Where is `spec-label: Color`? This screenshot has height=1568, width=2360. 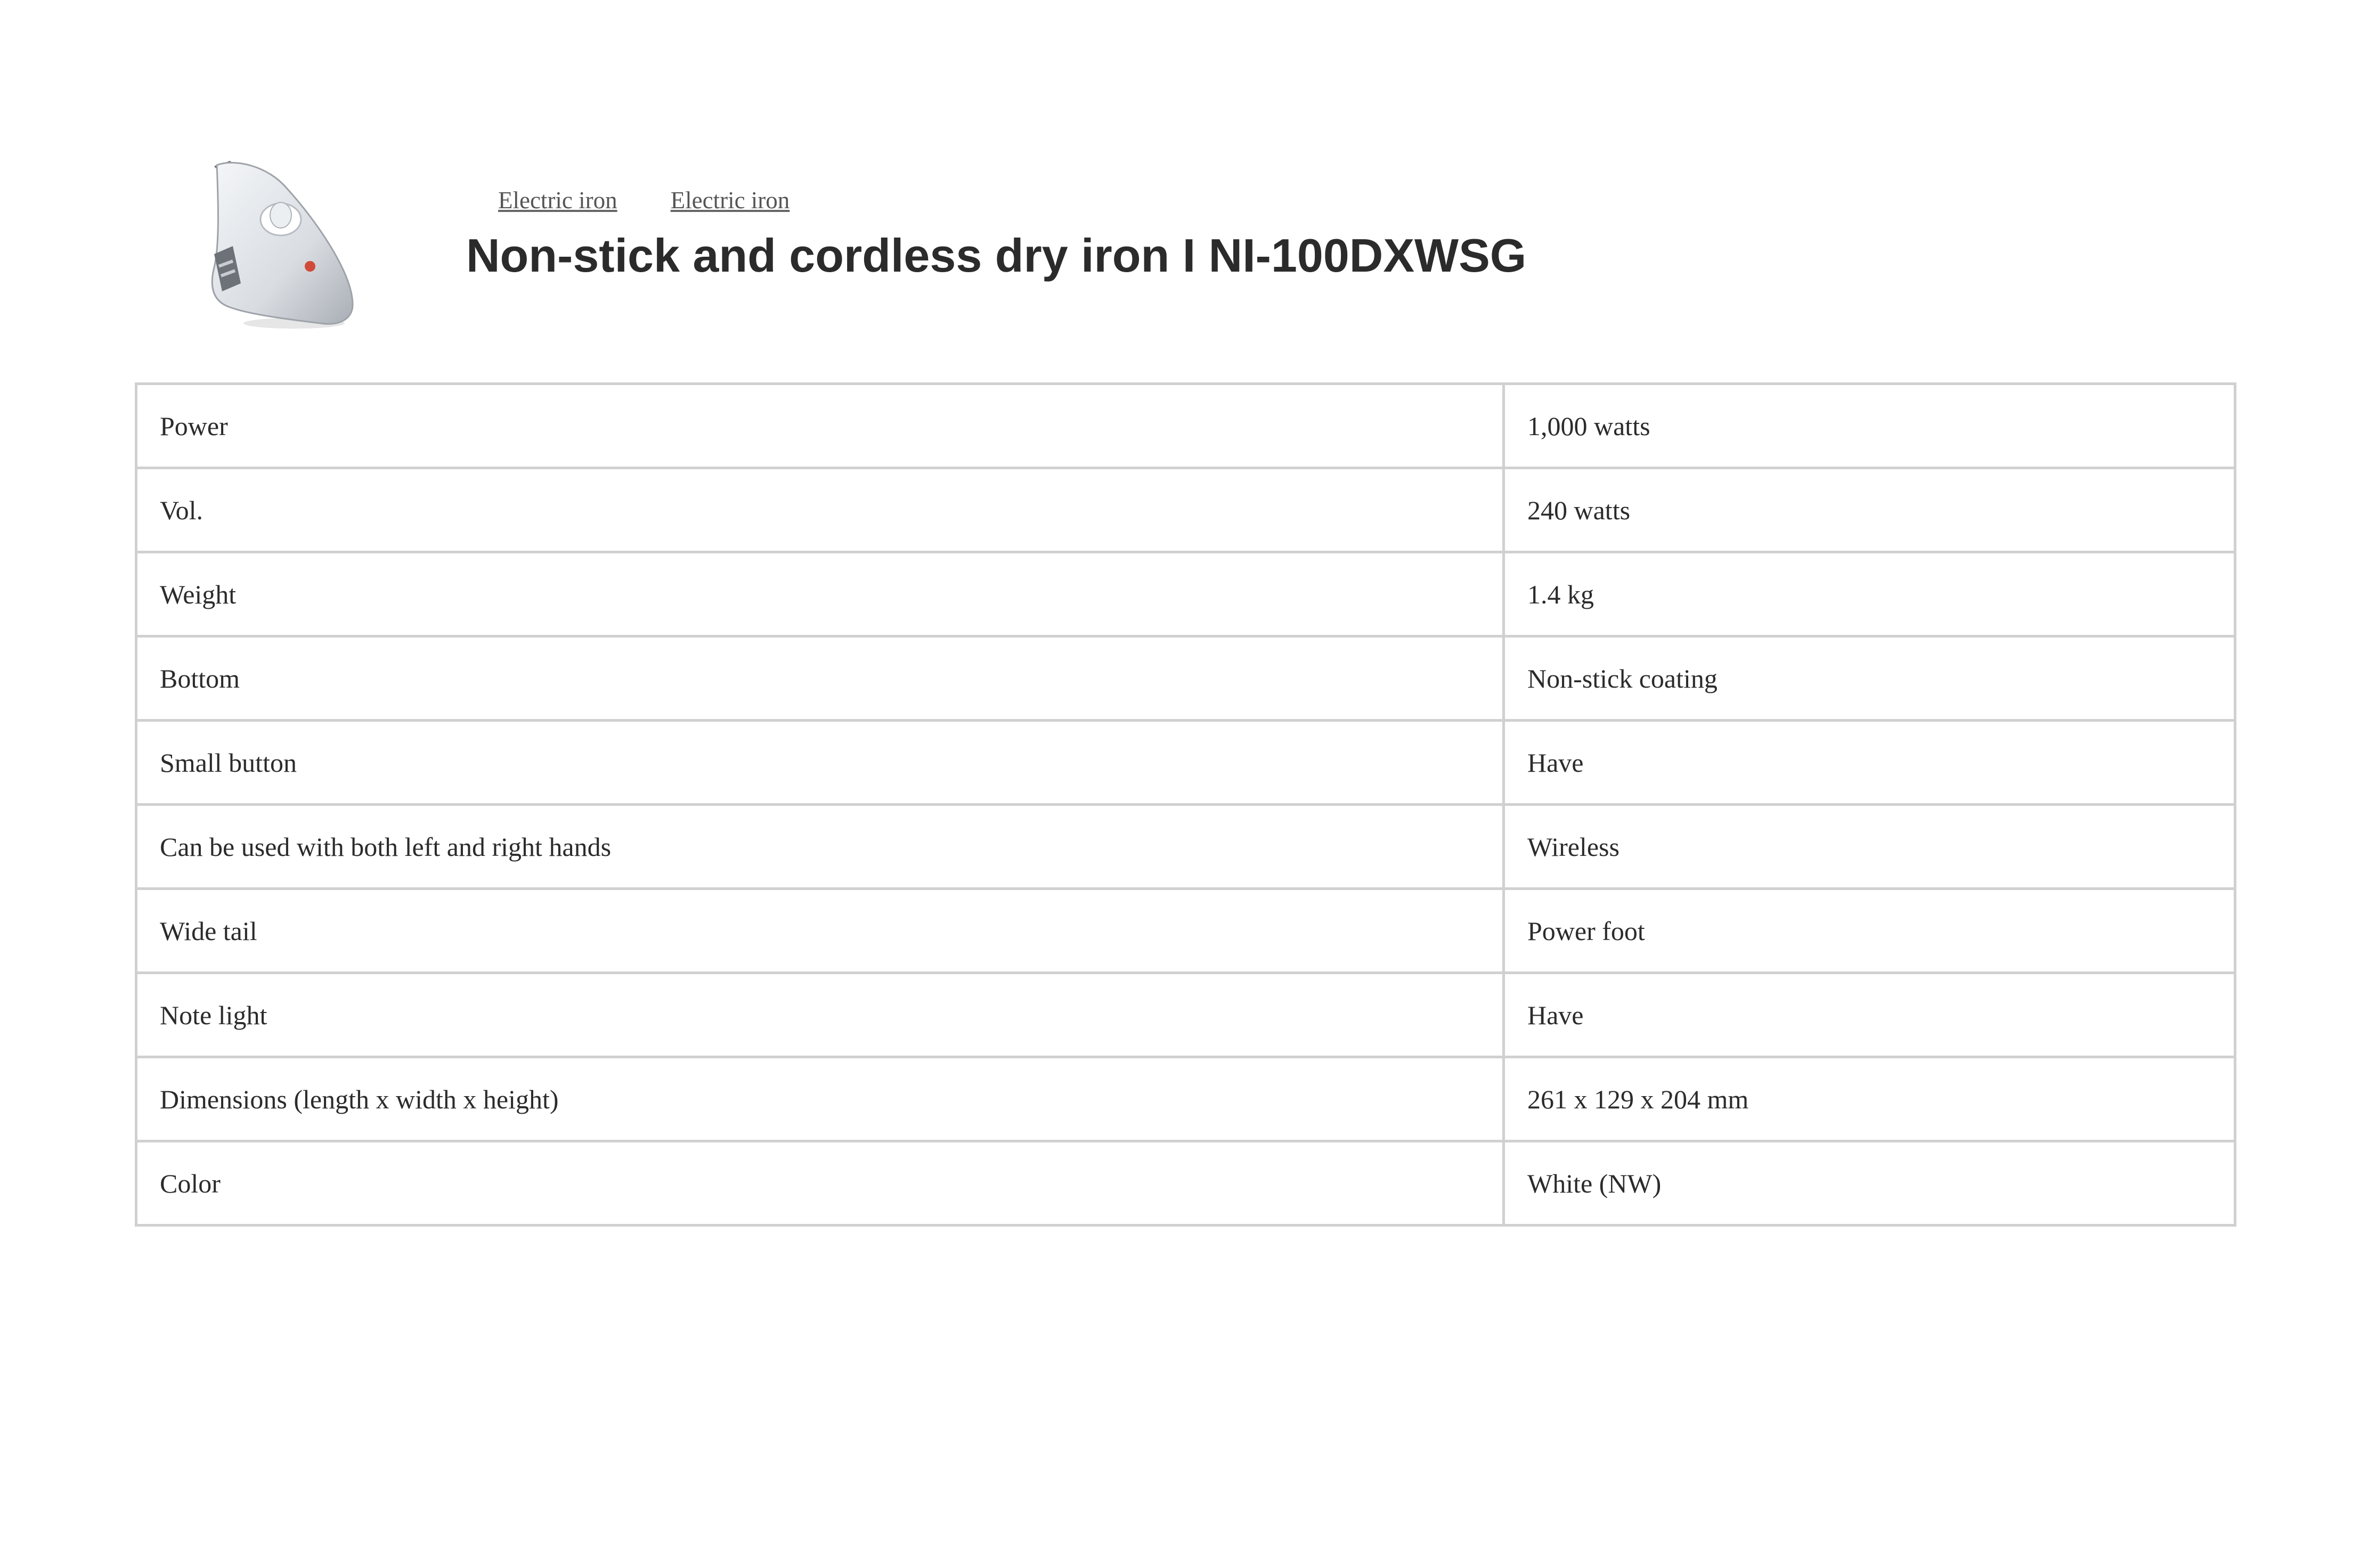 spec-label: Color is located at coordinates (820, 1183).